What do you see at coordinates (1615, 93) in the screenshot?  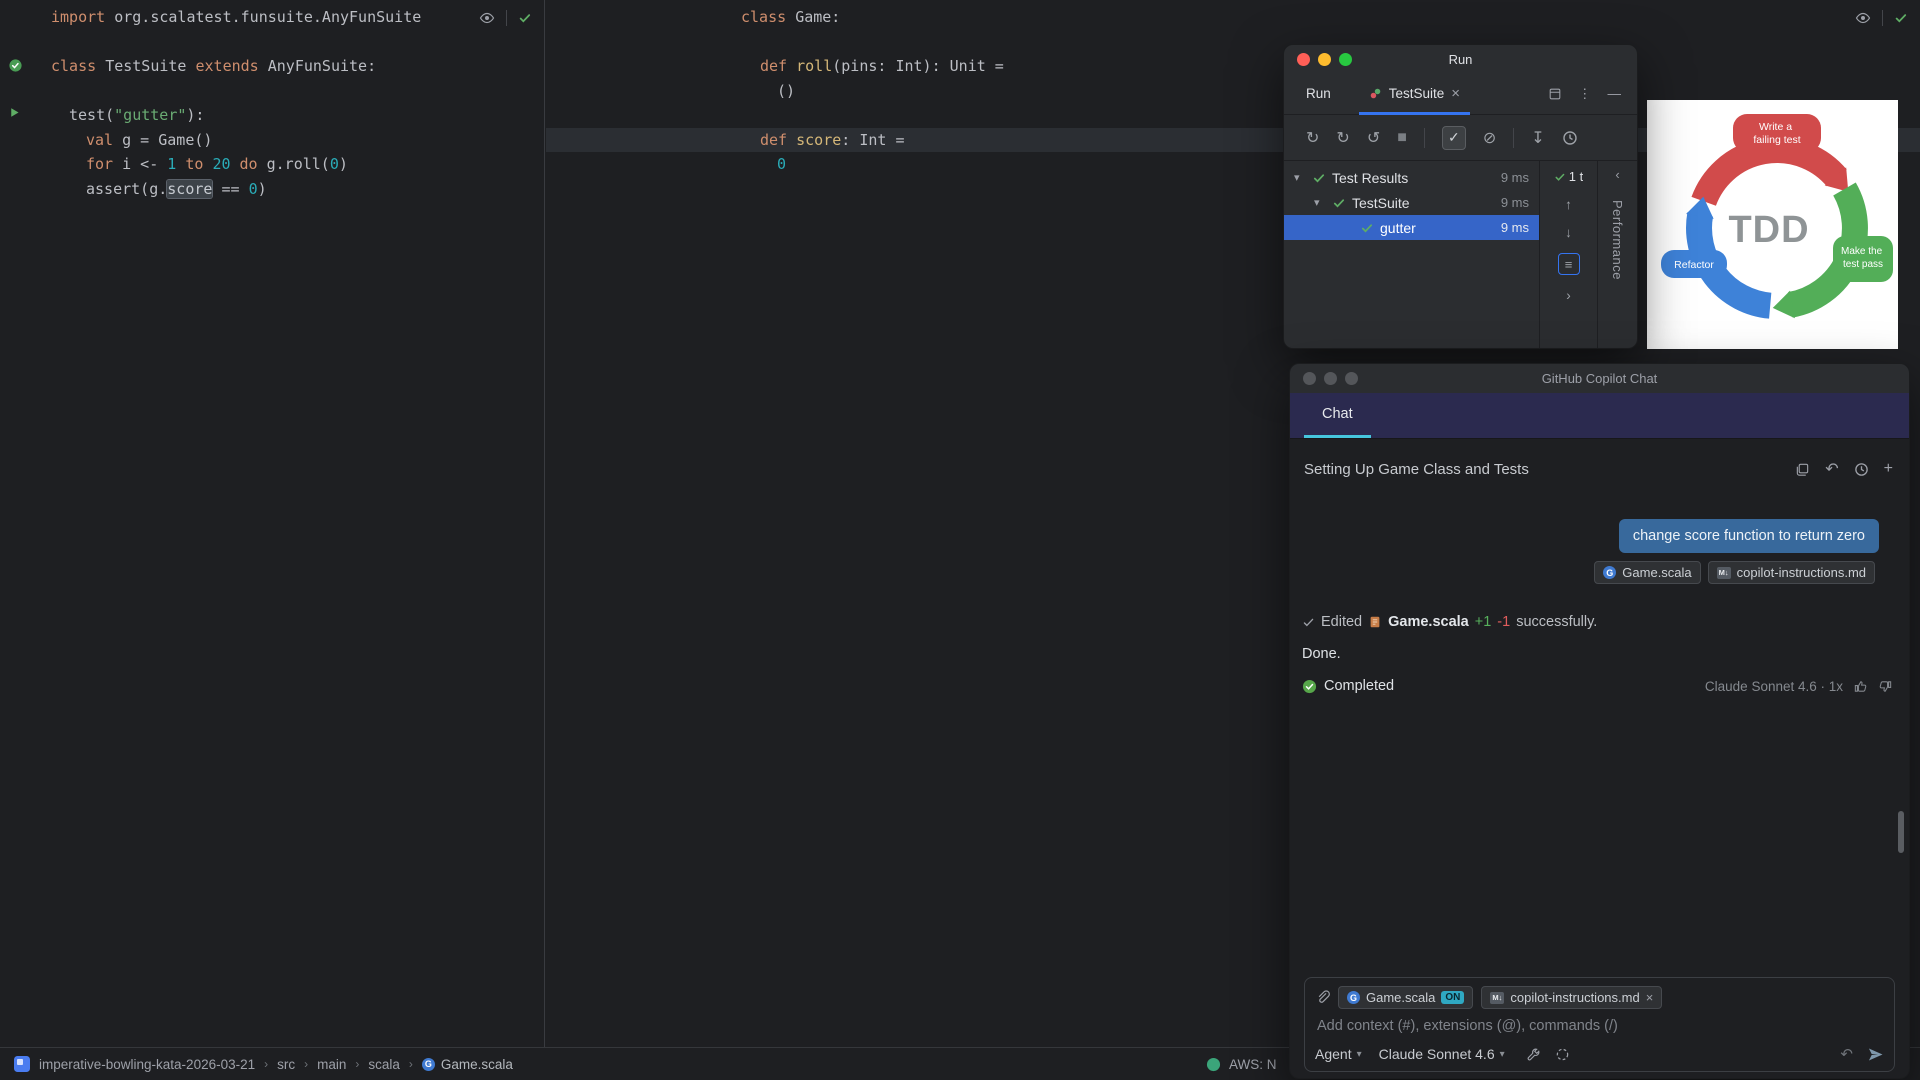 I see `hide-tool-window-icon: —` at bounding box center [1615, 93].